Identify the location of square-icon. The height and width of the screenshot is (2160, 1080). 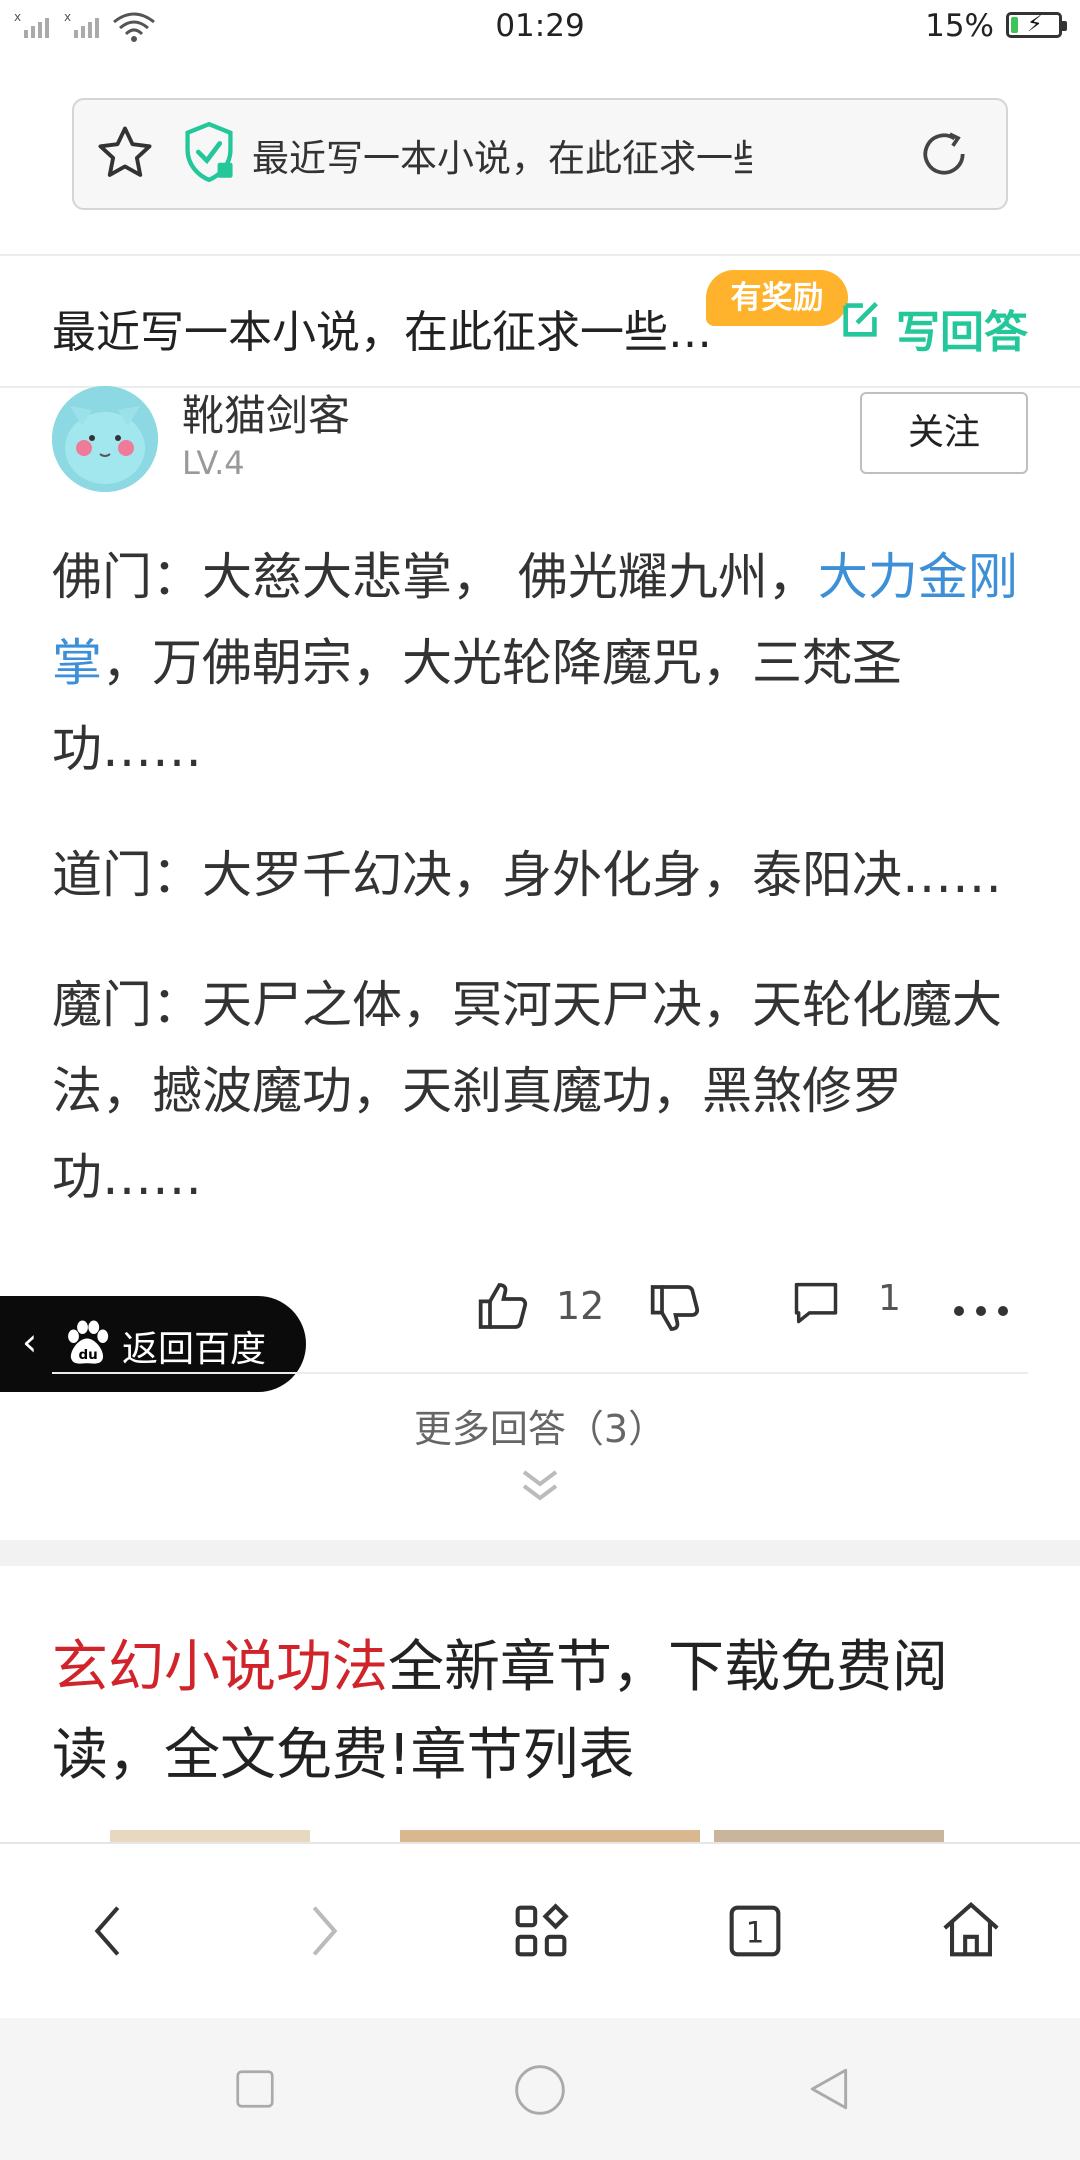
(255, 2089).